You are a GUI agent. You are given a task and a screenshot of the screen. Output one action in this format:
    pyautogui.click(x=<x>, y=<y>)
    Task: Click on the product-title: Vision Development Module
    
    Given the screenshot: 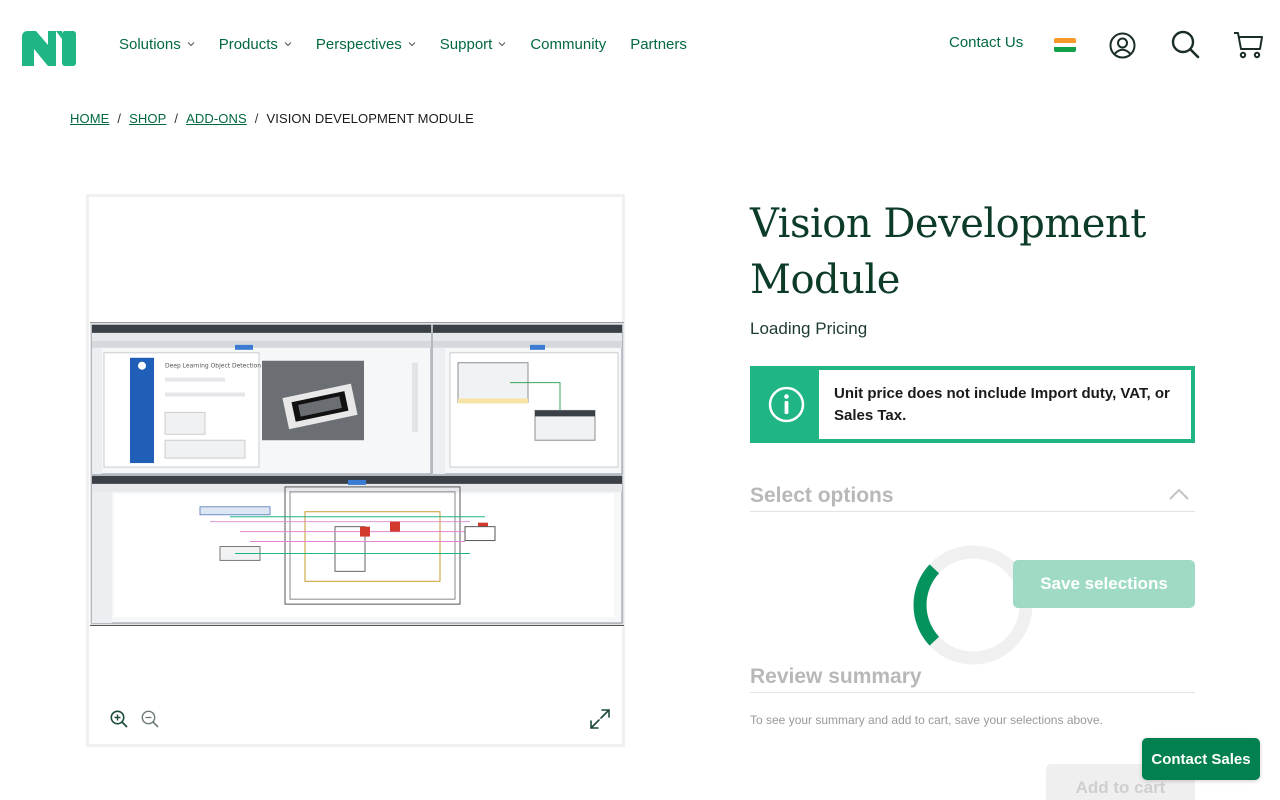 What is the action you would take?
    pyautogui.click(x=948, y=252)
    